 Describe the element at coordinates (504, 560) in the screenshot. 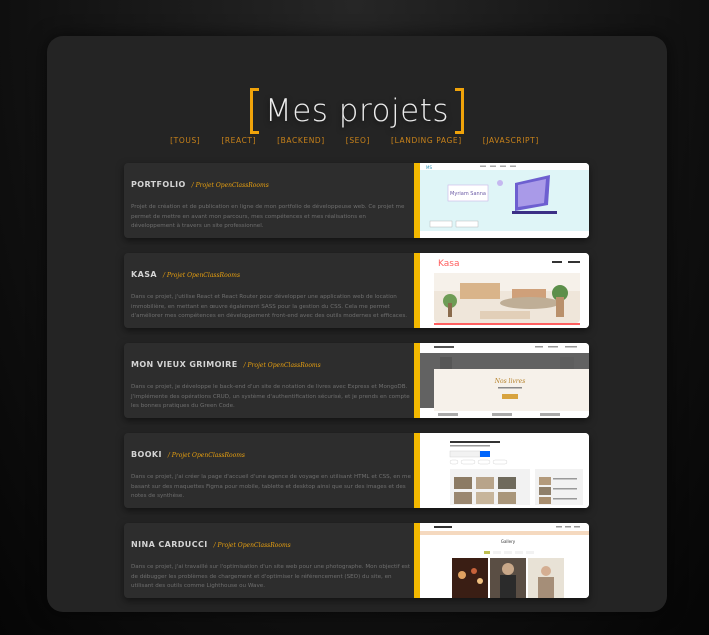

I see `project-thumbnail: Gallery` at that location.